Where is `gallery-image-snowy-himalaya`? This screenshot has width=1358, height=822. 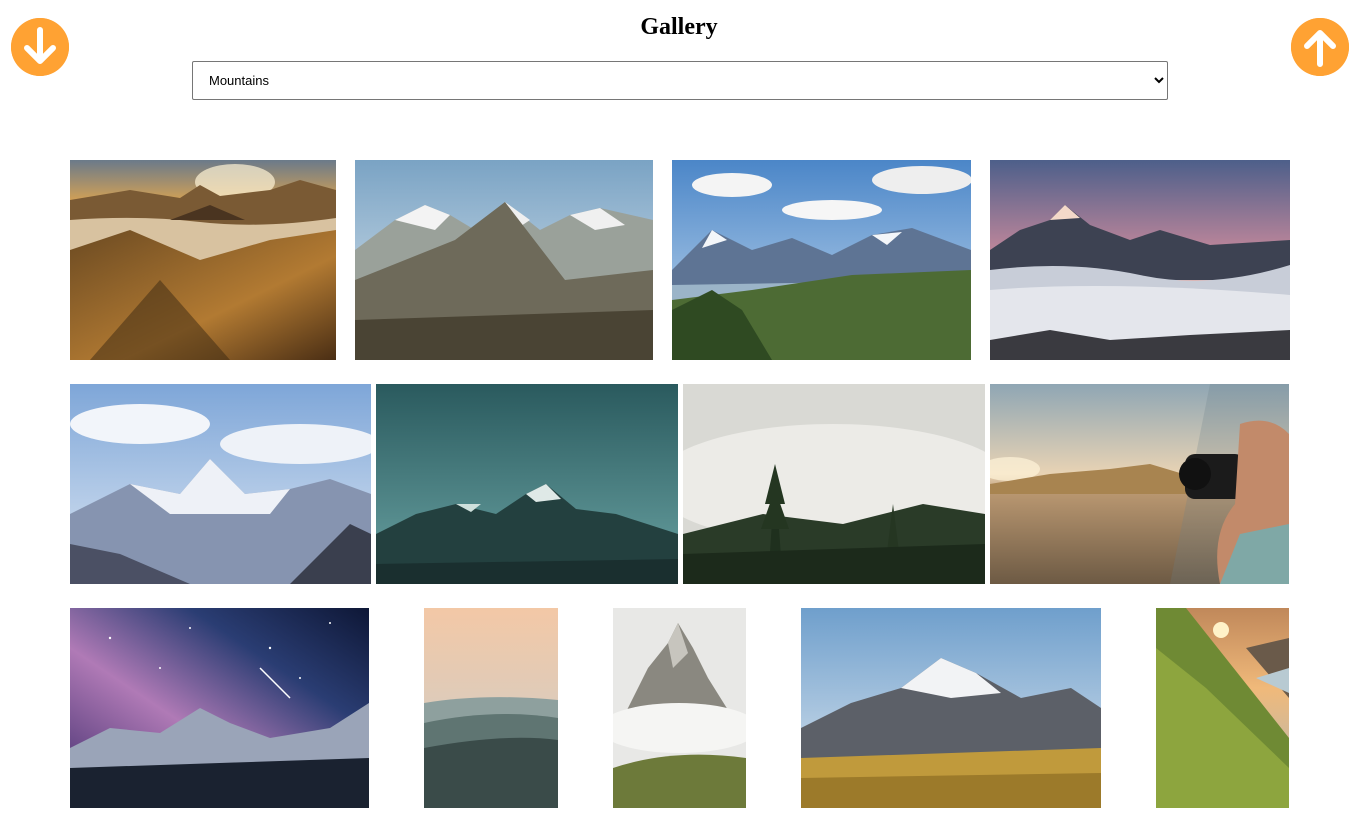 gallery-image-snowy-himalaya is located at coordinates (220, 484).